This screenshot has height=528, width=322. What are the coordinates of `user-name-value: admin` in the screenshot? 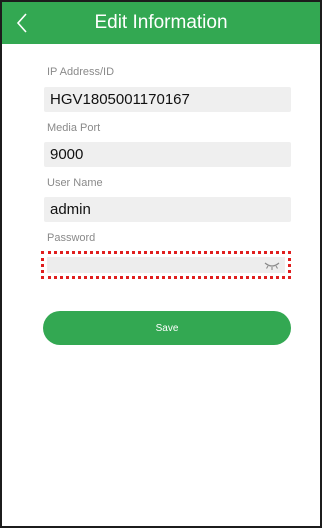 It's located at (70, 209).